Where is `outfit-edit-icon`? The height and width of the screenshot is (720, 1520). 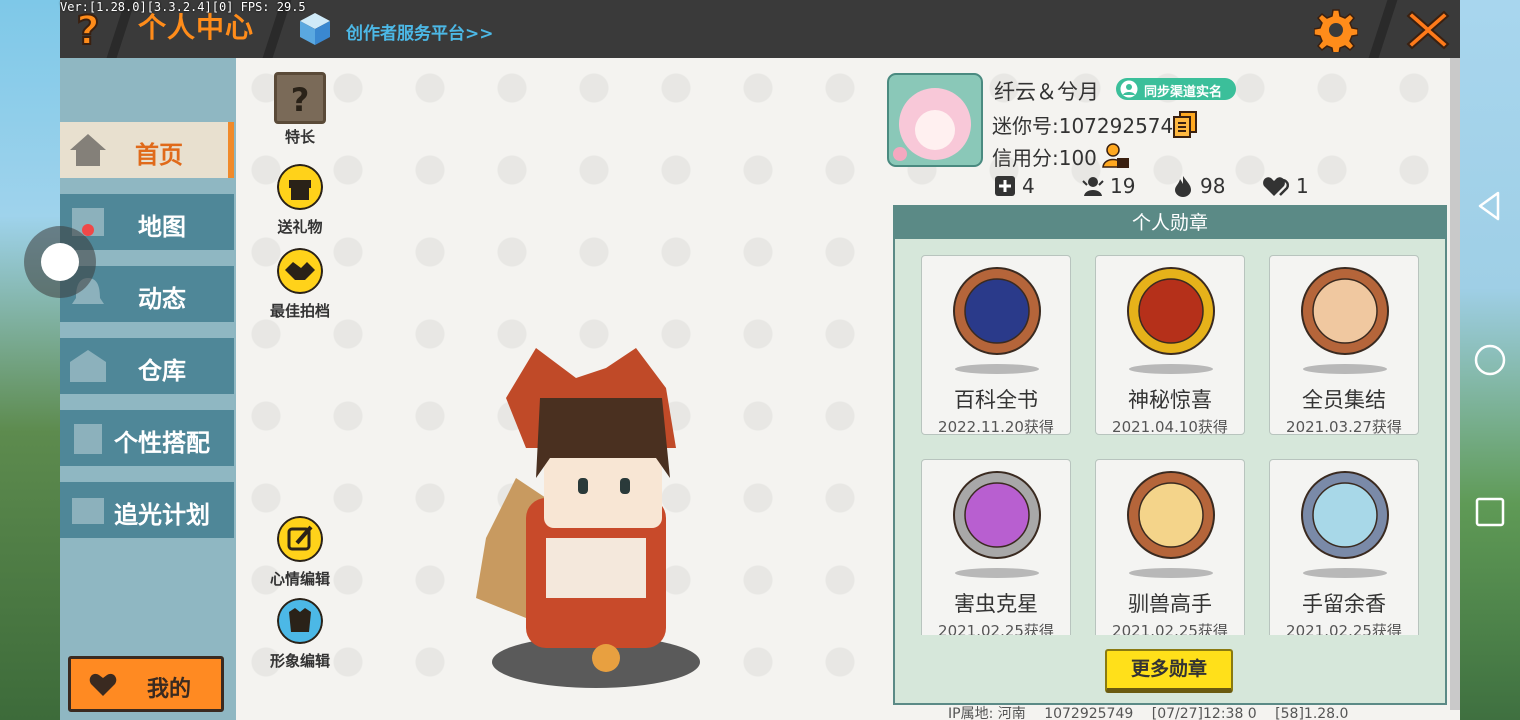
outfit-edit-icon is located at coordinates (300, 621).